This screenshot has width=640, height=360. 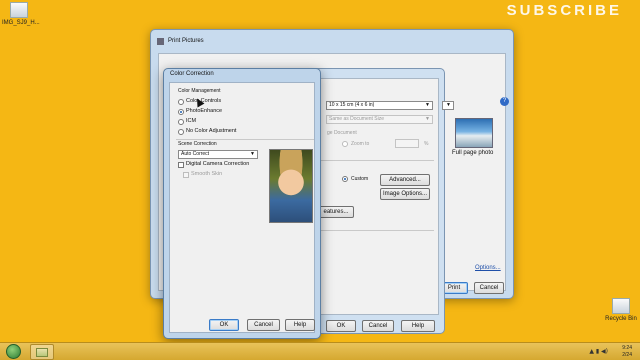 I want to click on help-icon: ?, so click(x=504, y=101).